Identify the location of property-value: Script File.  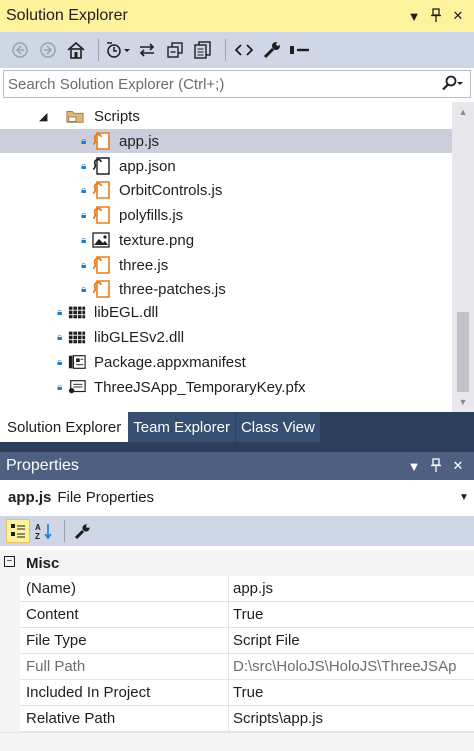
(351, 640).